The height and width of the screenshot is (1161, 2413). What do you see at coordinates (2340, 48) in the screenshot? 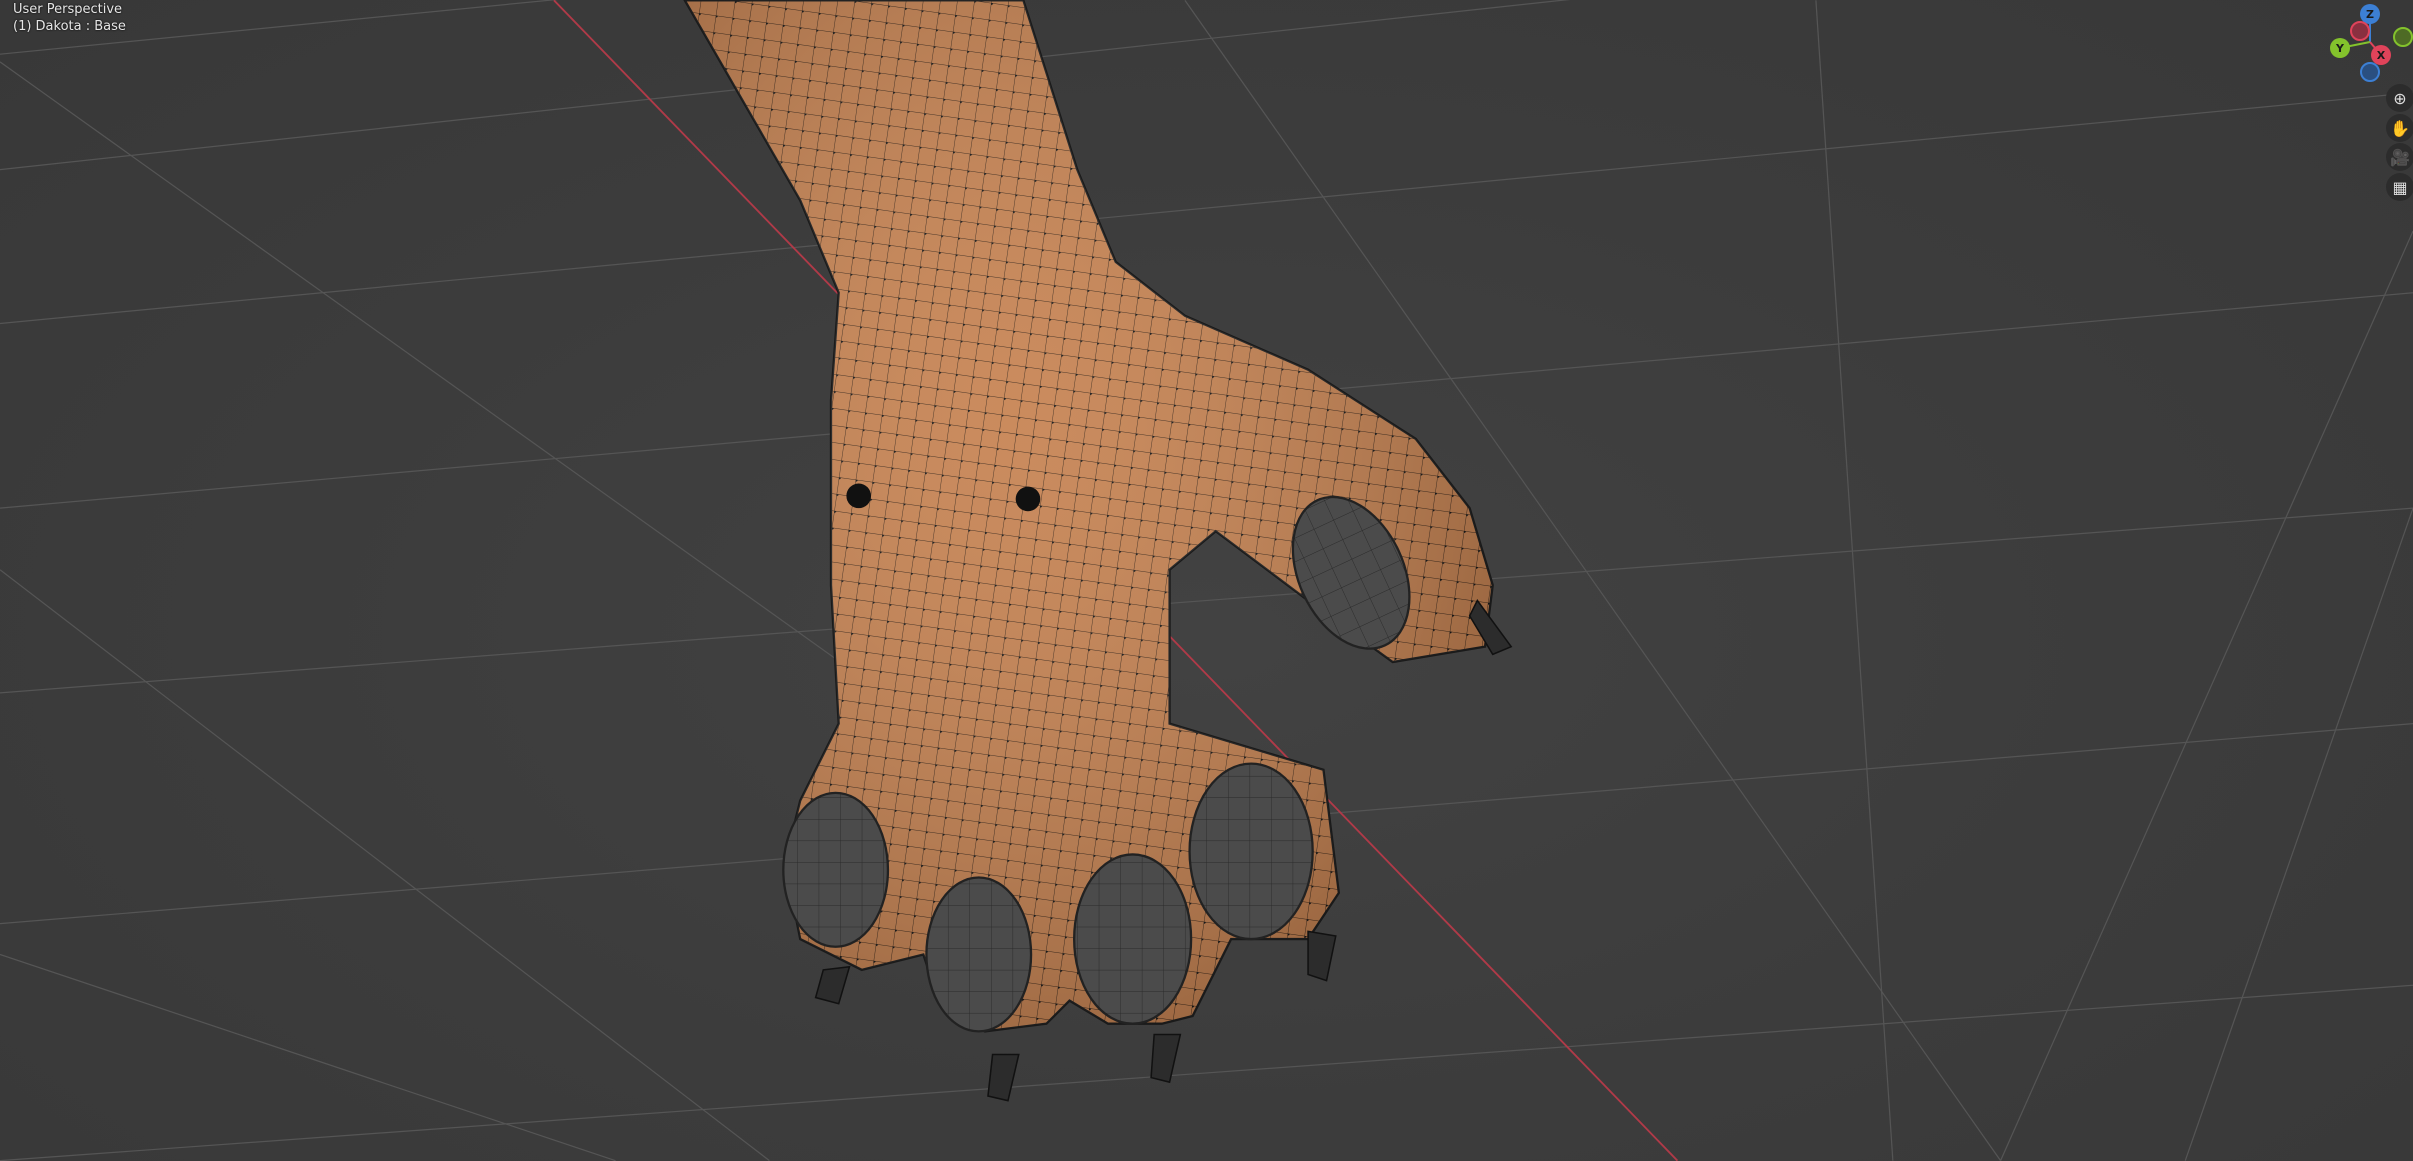
I see `gizmo-y-axis: Y` at bounding box center [2340, 48].